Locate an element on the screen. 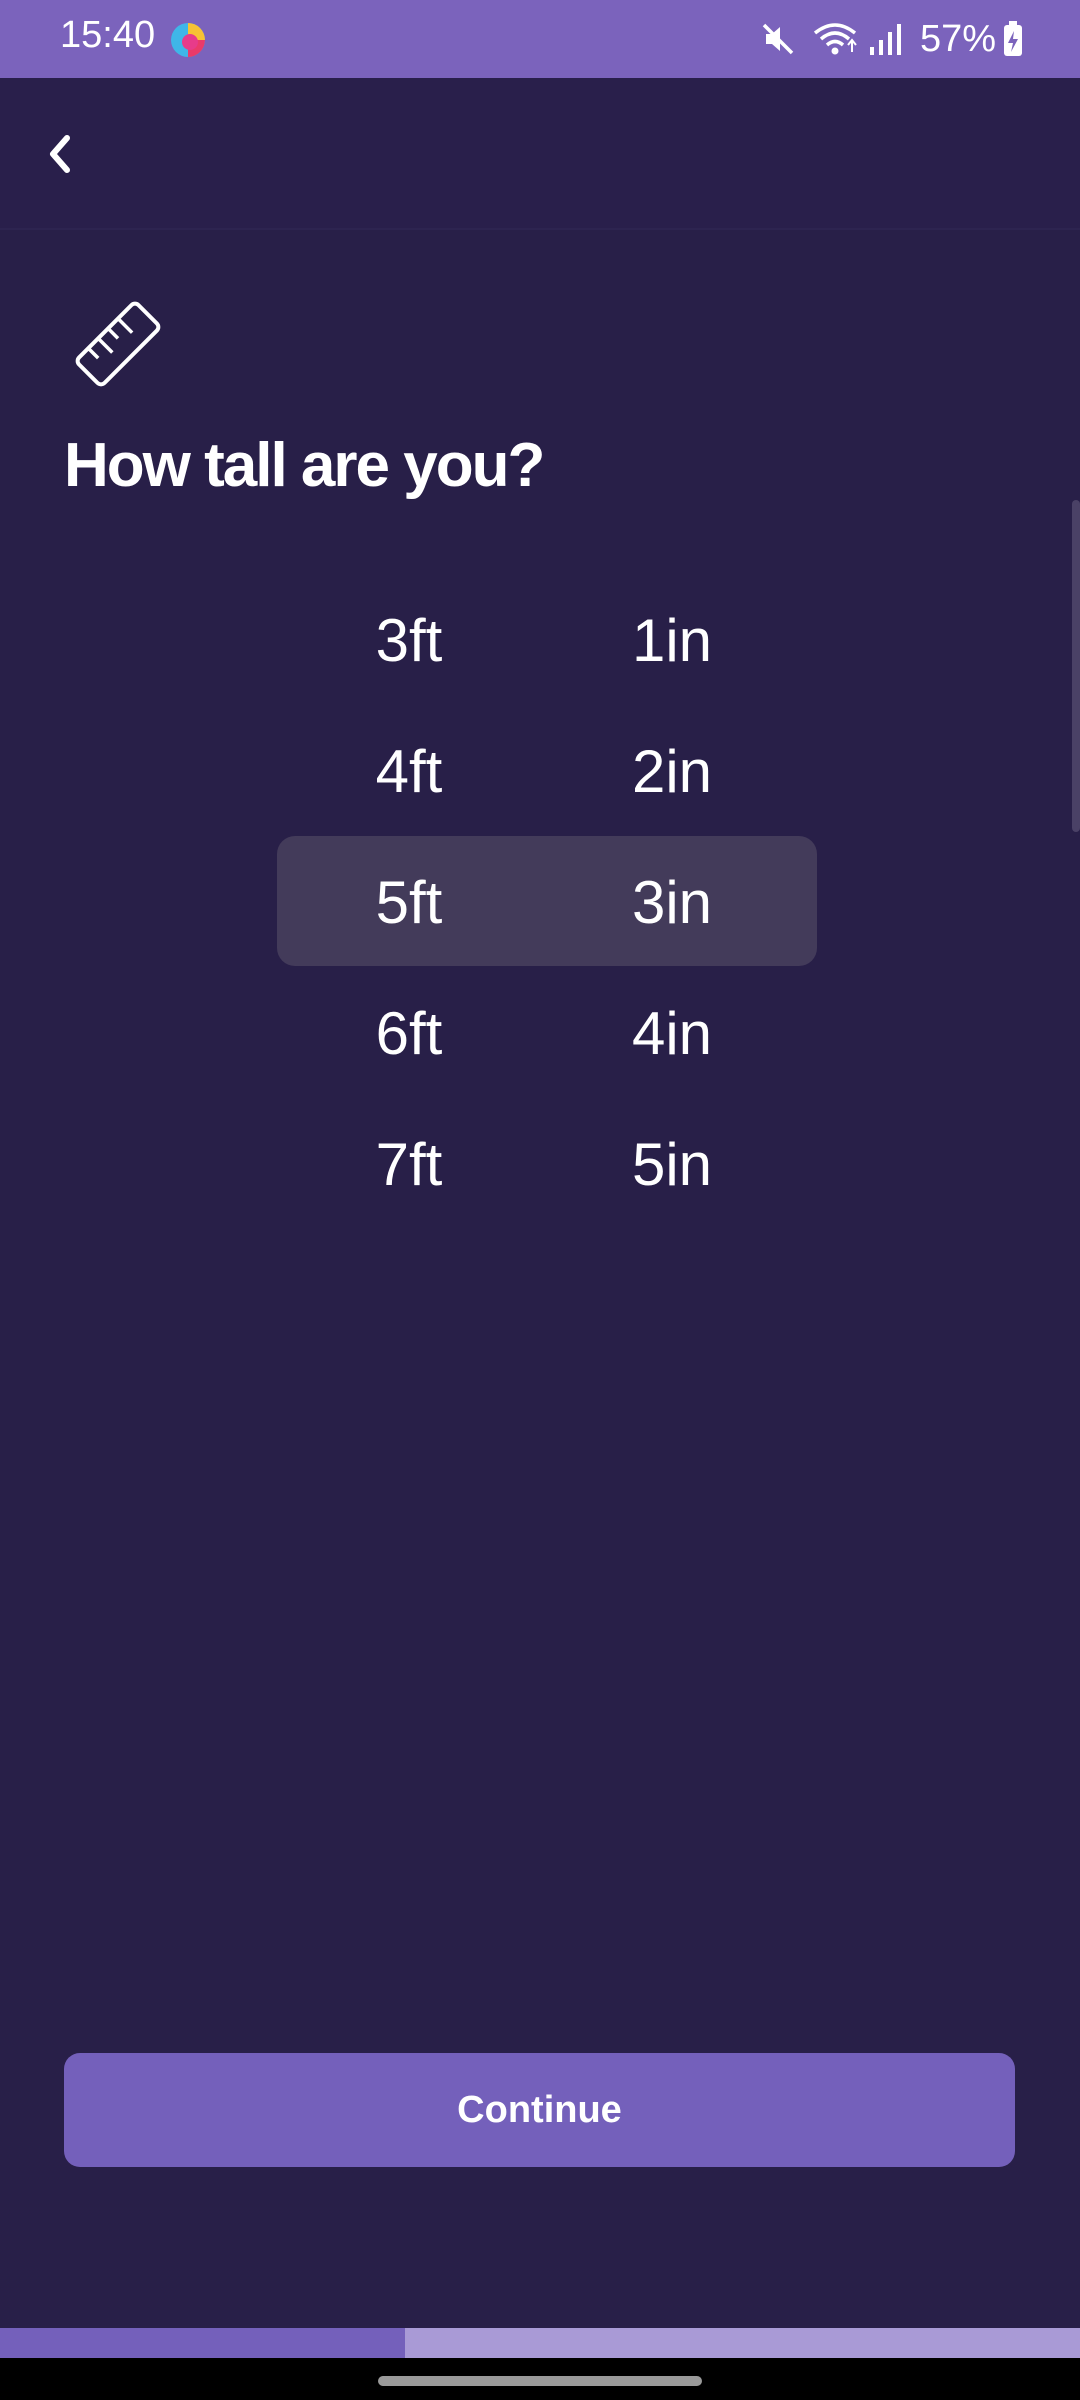 This screenshot has height=2400, width=1080. feet-option: 6ft is located at coordinates (409, 1033).